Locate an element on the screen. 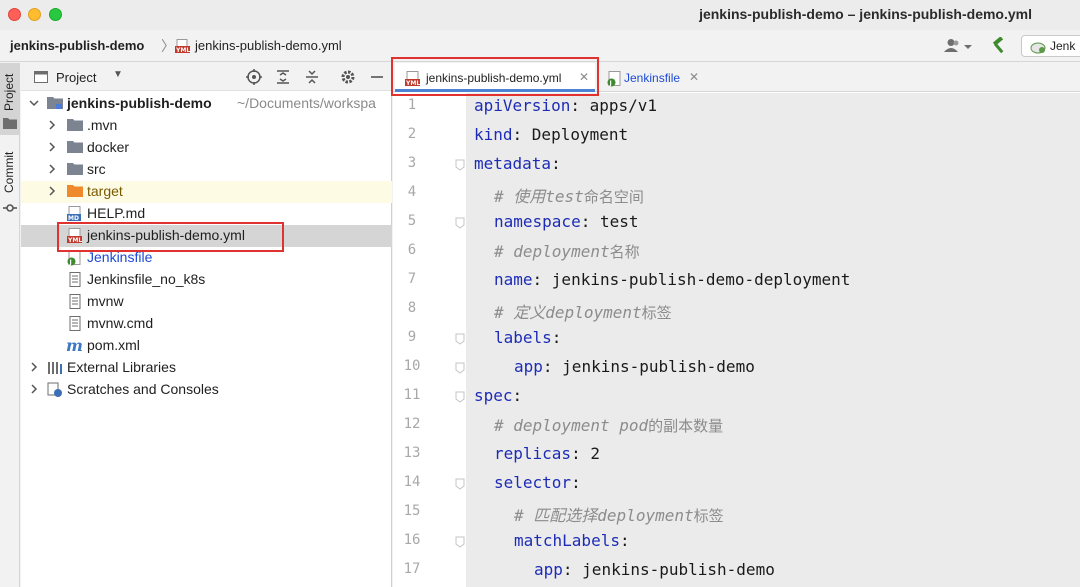 Image resolution: width=1080 pixels, height=587 pixels. build-hammer-icon is located at coordinates (999, 46).